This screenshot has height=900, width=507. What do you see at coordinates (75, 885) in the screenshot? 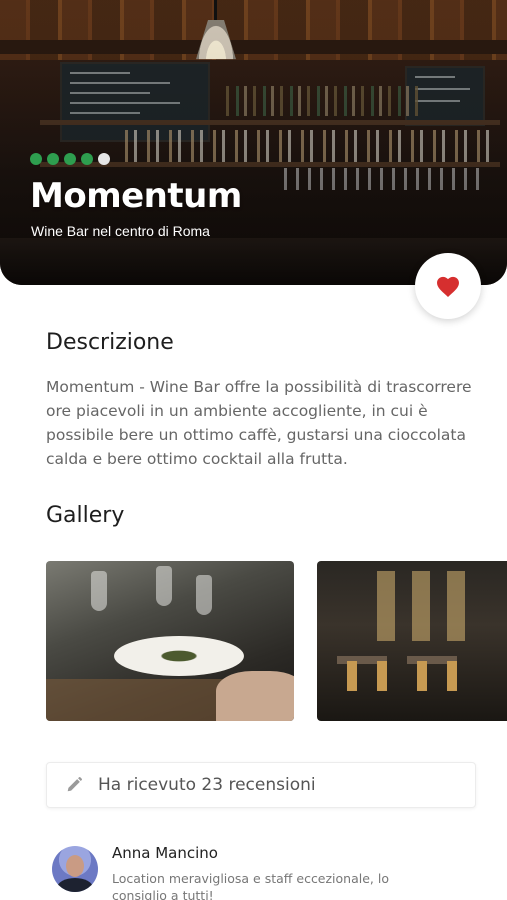
I see `avatar-body` at bounding box center [75, 885].